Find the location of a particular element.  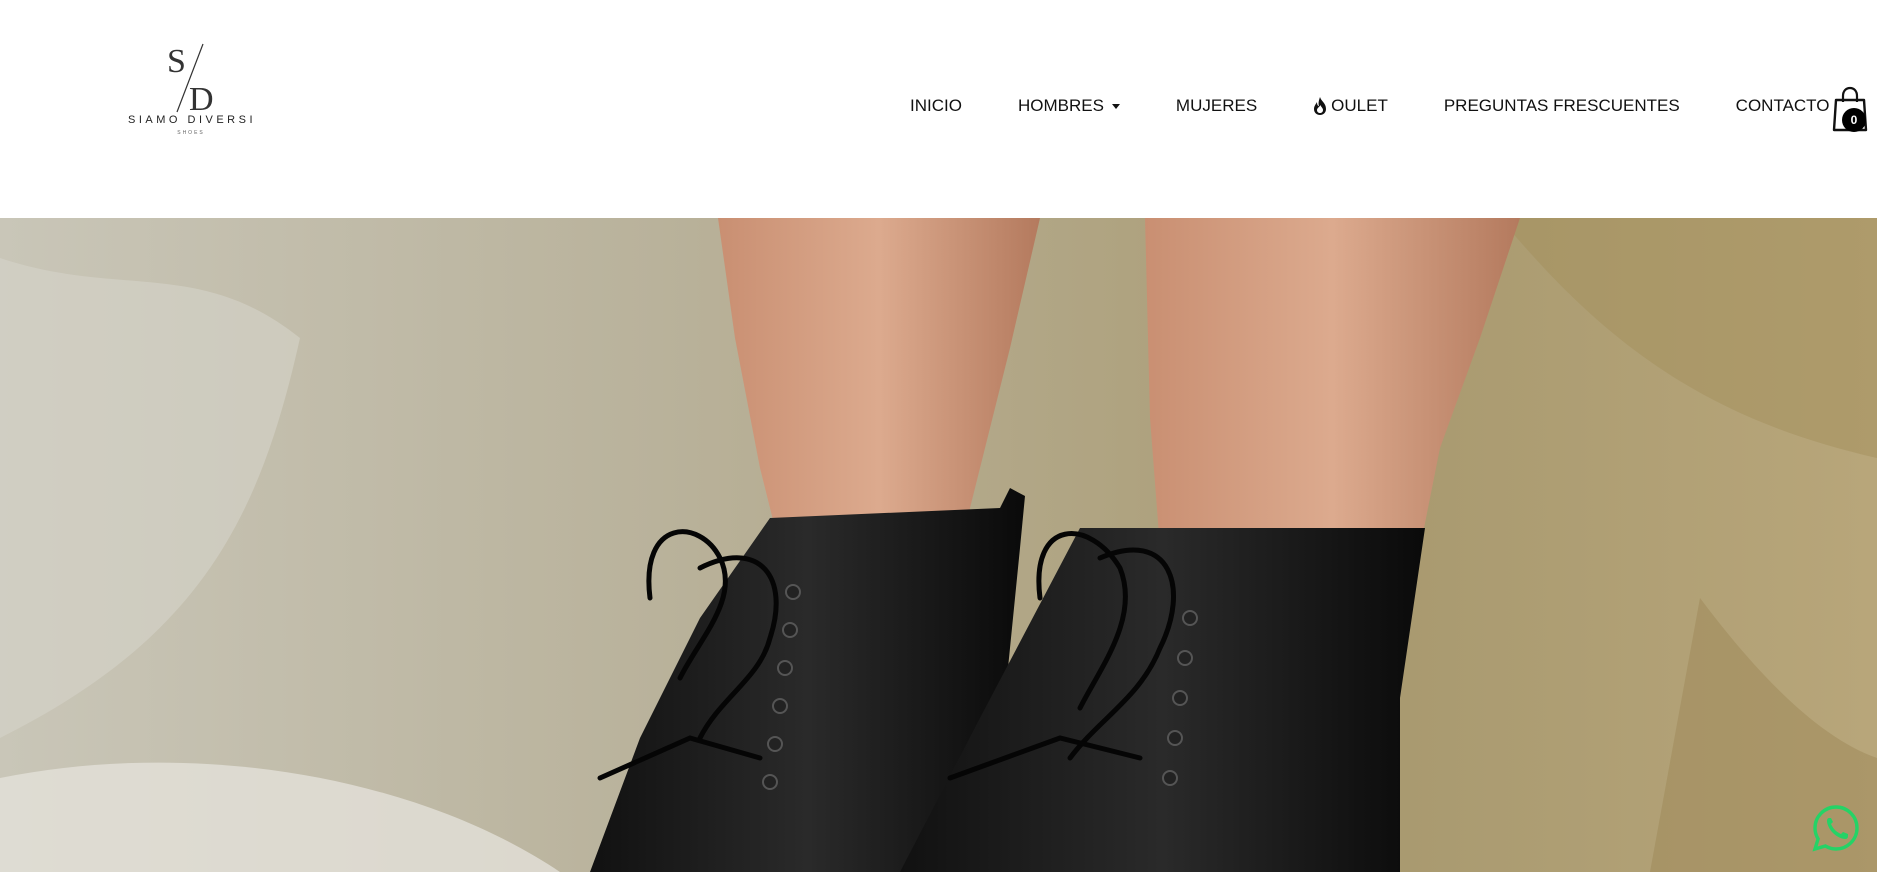

nav-contacto-label: CONTACTO is located at coordinates (1782, 105).